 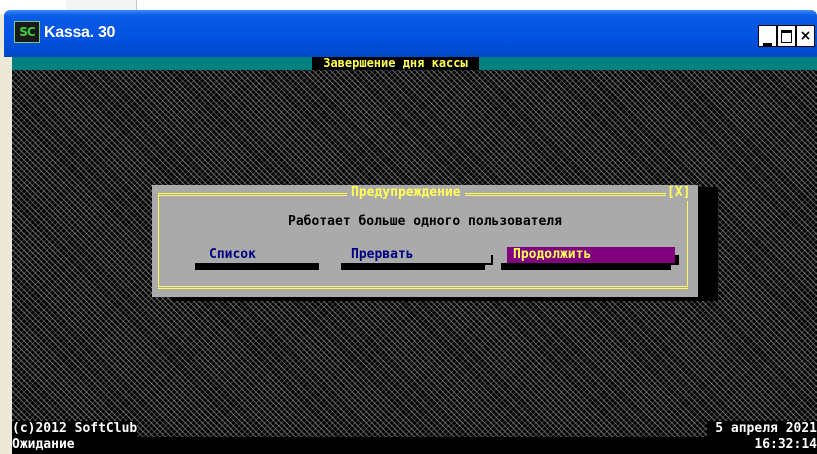 I want to click on status-line-1: (c)2012 SoftClub 5 апреля 2021, so click(x=414, y=429).